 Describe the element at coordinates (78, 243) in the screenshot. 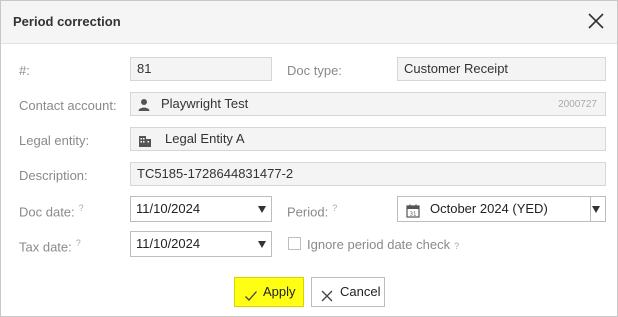

I see `tax-date-help-icon: ?` at that location.